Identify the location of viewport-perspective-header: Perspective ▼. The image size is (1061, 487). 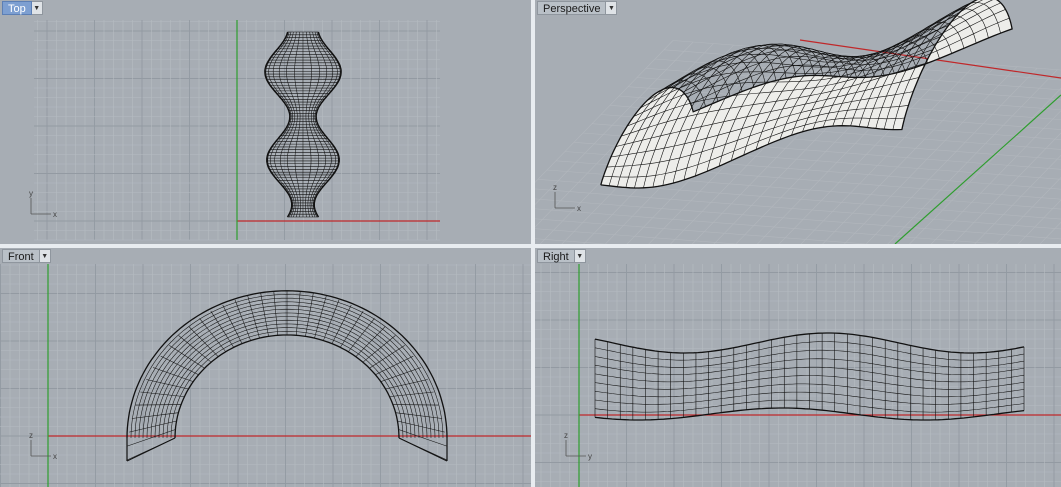
(577, 8).